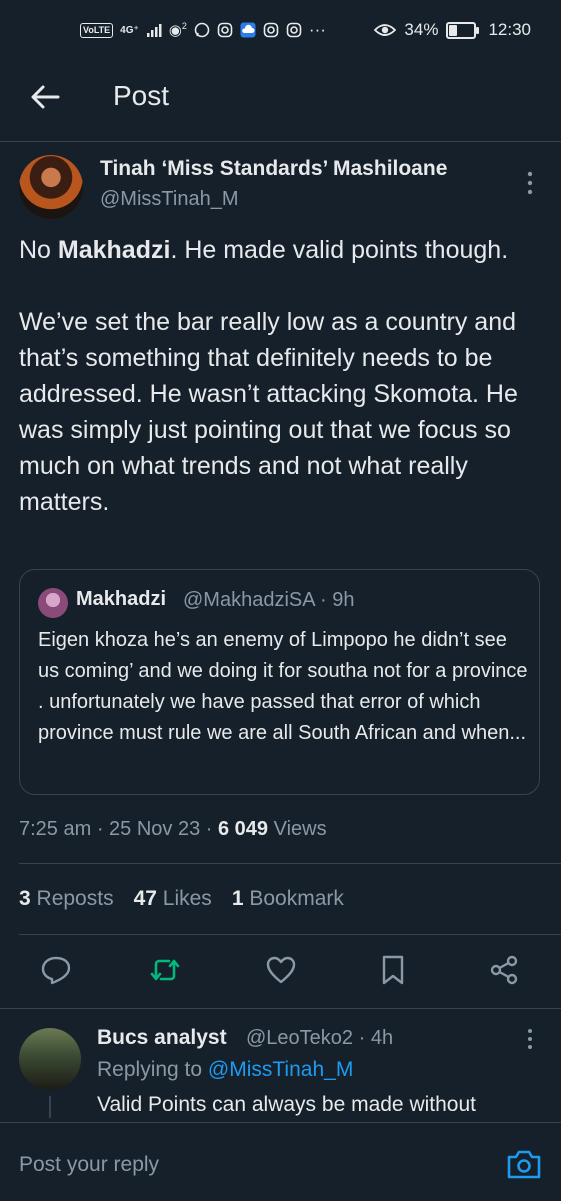 This screenshot has width=561, height=1201. Describe the element at coordinates (45, 97) in the screenshot. I see `back-arrow-icon` at that location.